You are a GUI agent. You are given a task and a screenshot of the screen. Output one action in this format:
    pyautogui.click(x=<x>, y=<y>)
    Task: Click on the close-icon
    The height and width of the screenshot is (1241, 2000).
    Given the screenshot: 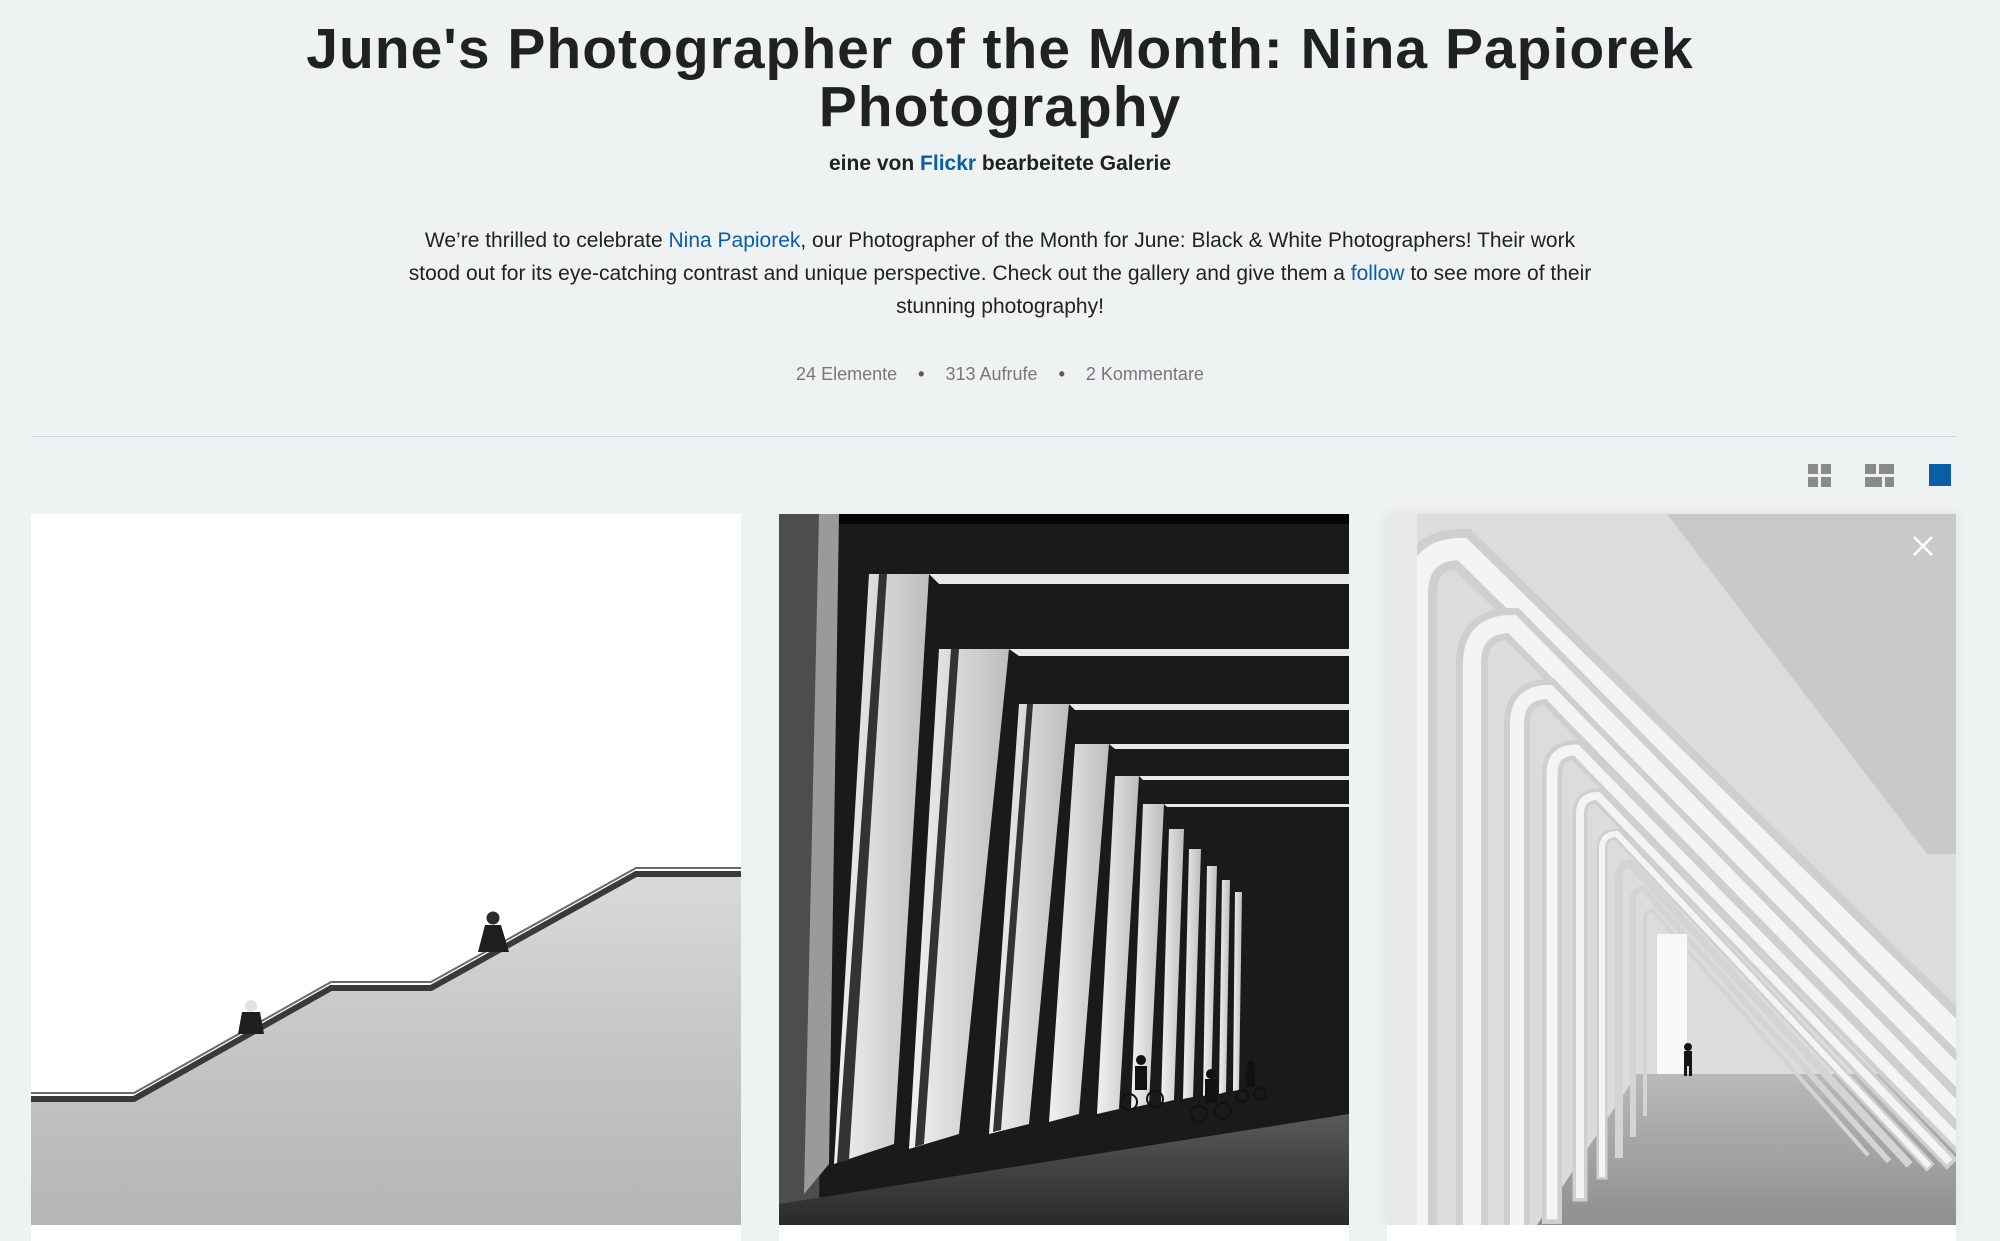 What is the action you would take?
    pyautogui.click(x=1923, y=546)
    